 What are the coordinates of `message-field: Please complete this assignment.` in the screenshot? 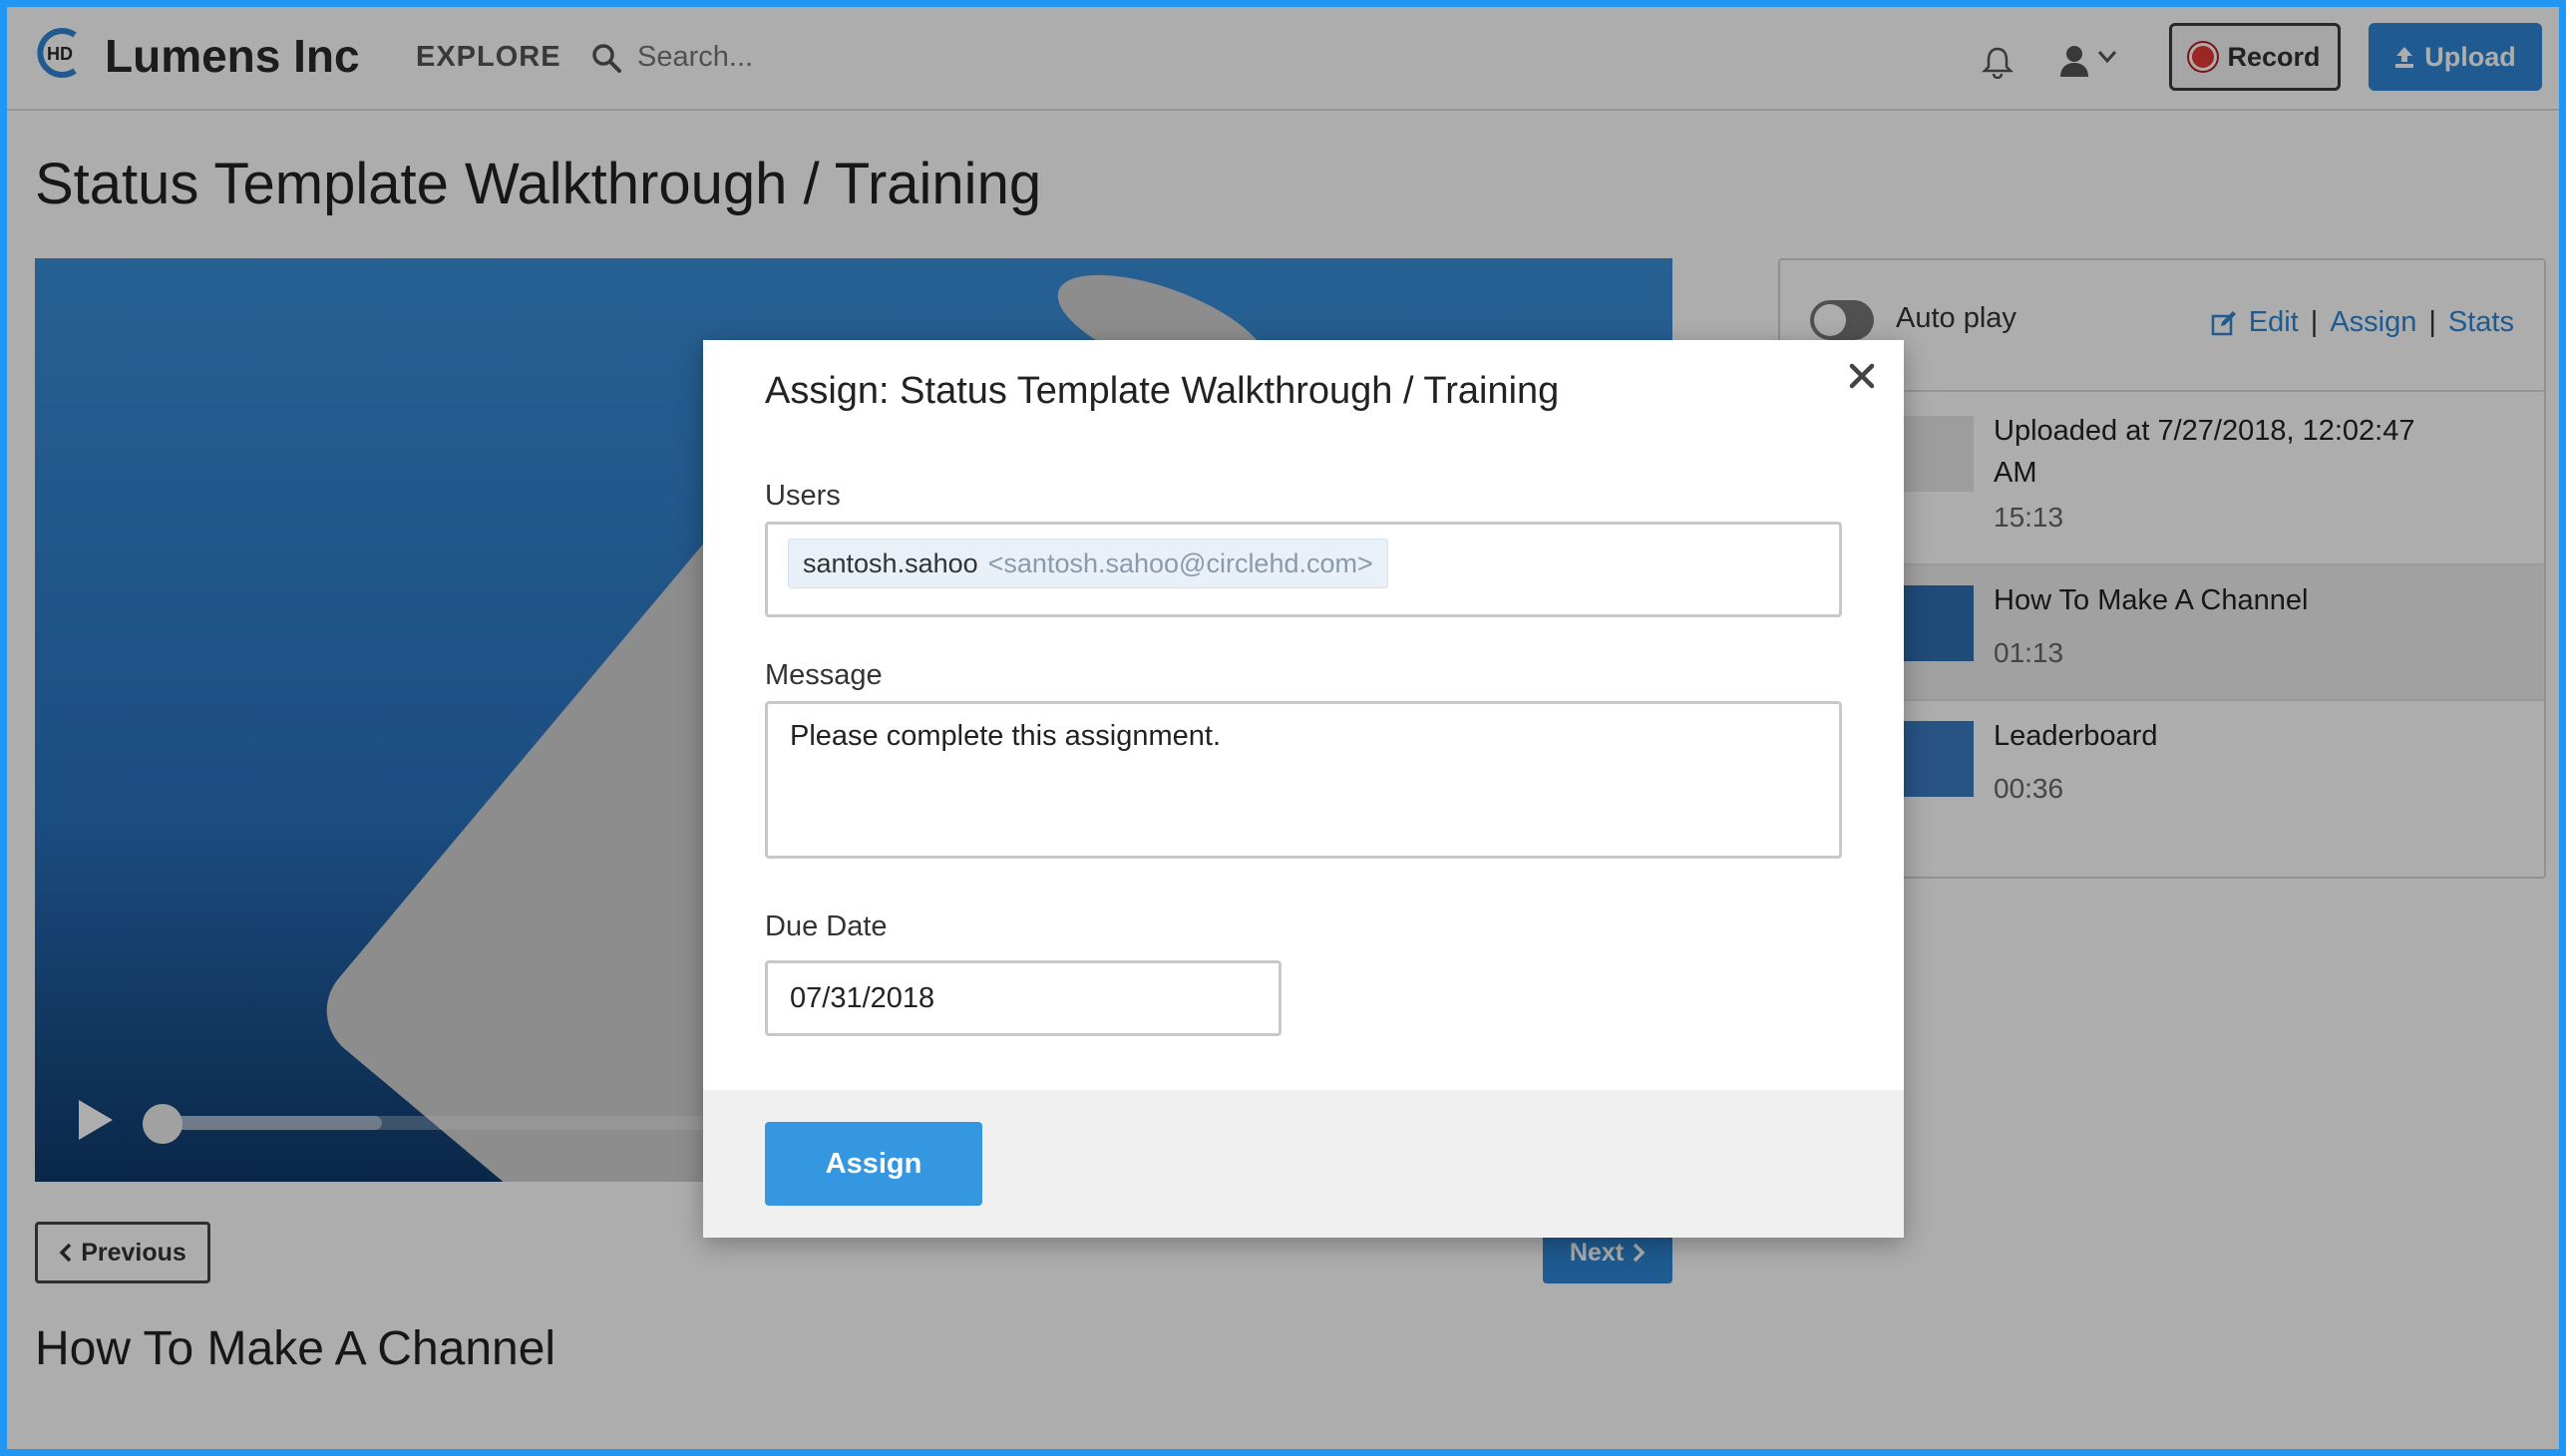 It's located at (1303, 780).